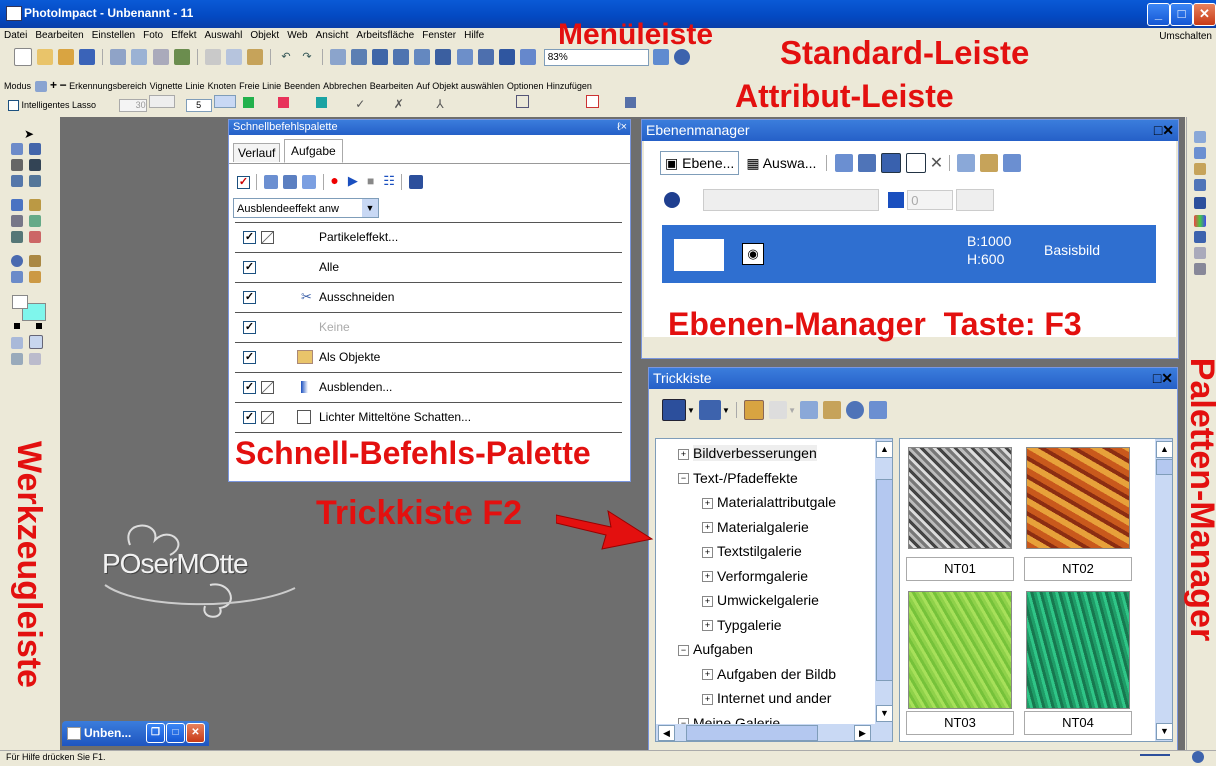 This screenshot has height=766, width=1216. I want to click on select-object-icon, so click(523, 101).